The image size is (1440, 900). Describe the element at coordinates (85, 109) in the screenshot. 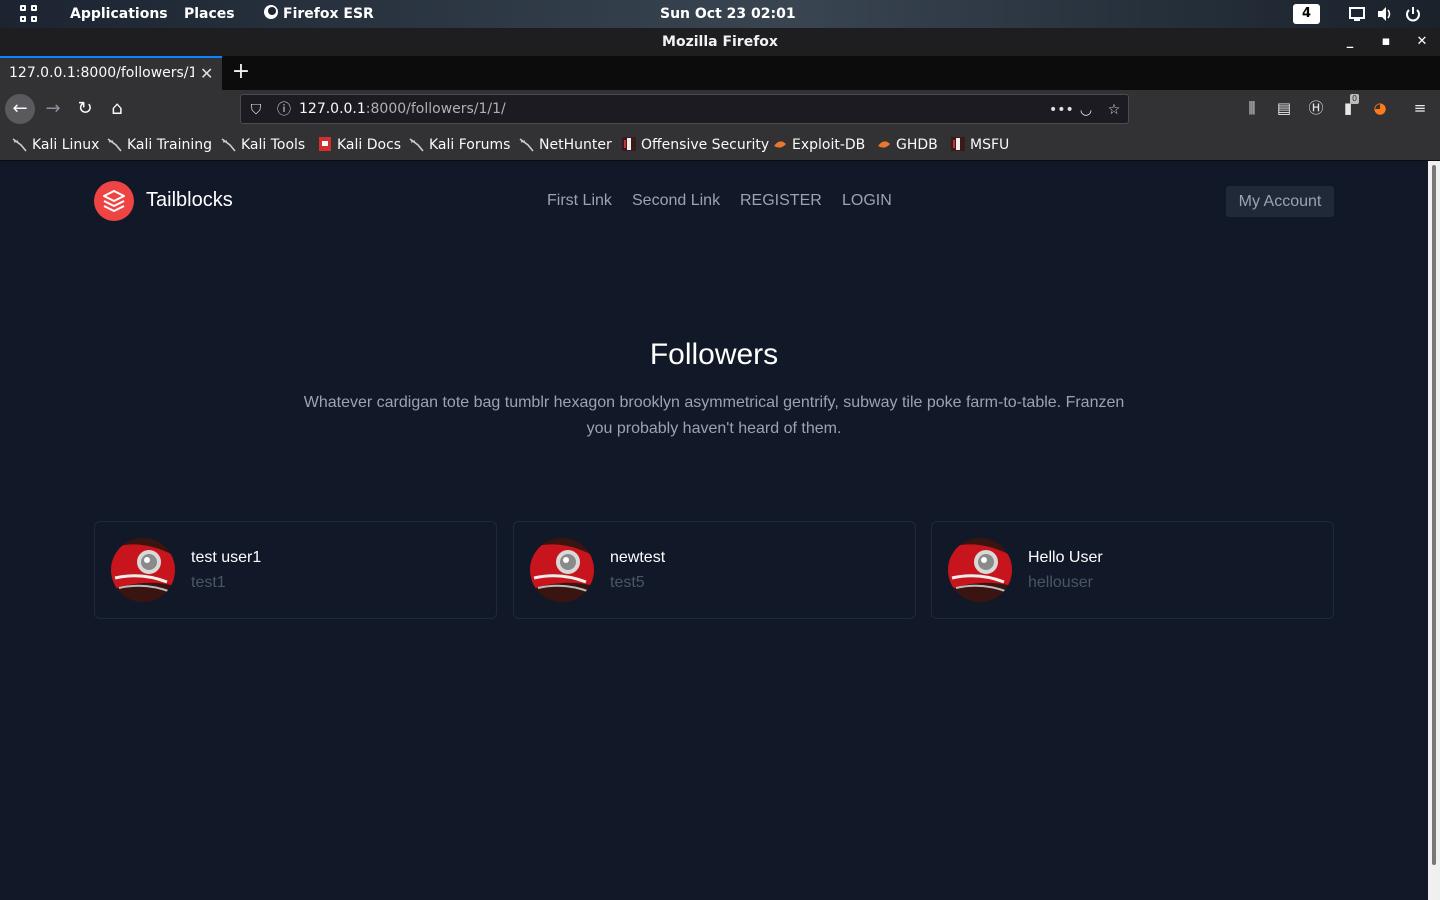

I see `reload-icon: ↻` at that location.